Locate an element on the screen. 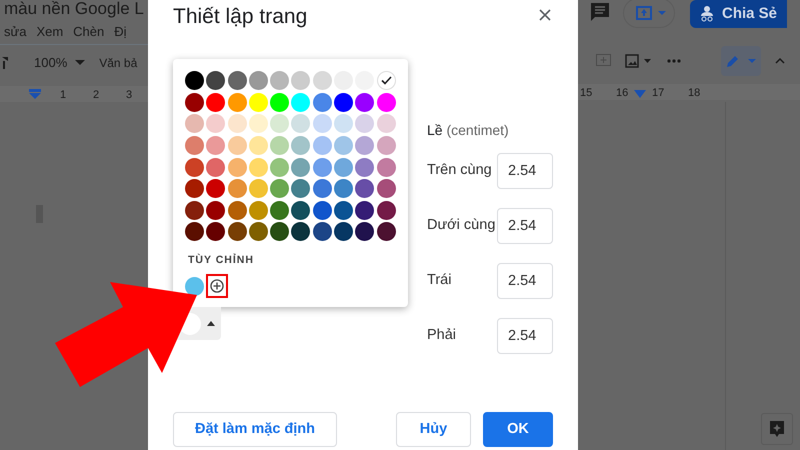 Image resolution: width=800 pixels, height=450 pixels. menu-item: Chèn is located at coordinates (88, 33).